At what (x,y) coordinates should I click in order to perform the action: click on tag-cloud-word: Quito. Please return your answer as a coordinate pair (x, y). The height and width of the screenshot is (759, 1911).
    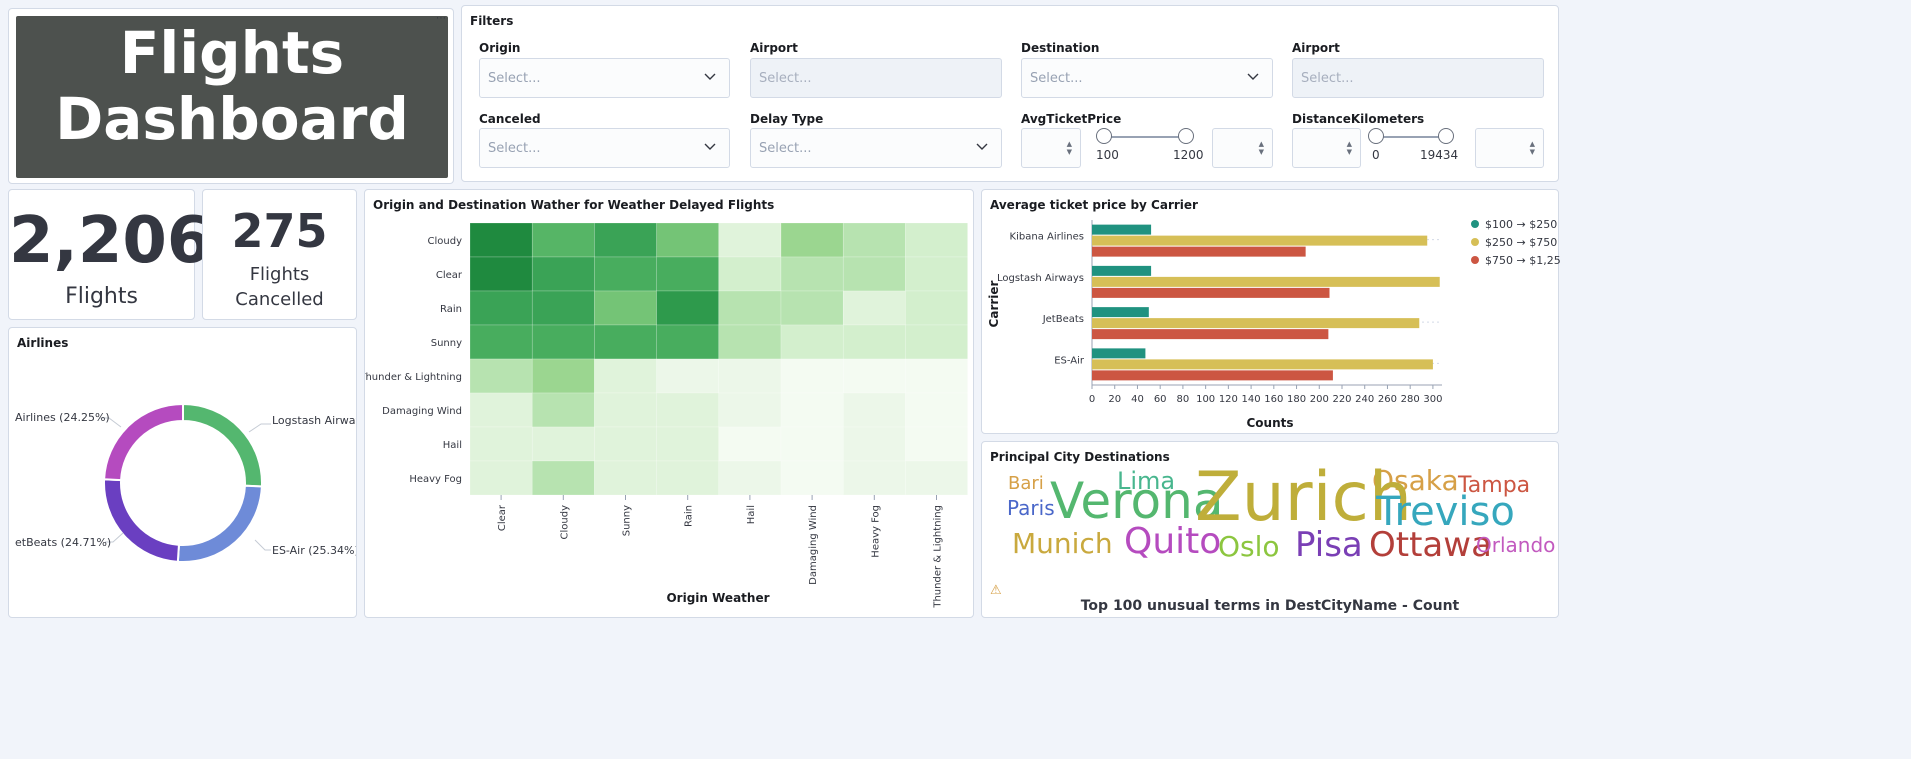
    Looking at the image, I should click on (1172, 542).